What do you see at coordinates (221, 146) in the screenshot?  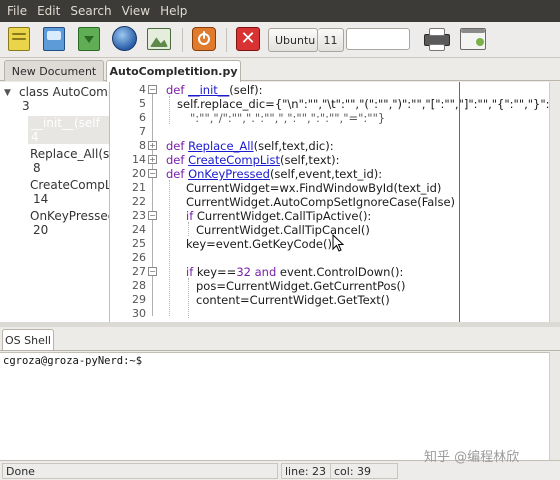 I see `function-name: Replace_All` at bounding box center [221, 146].